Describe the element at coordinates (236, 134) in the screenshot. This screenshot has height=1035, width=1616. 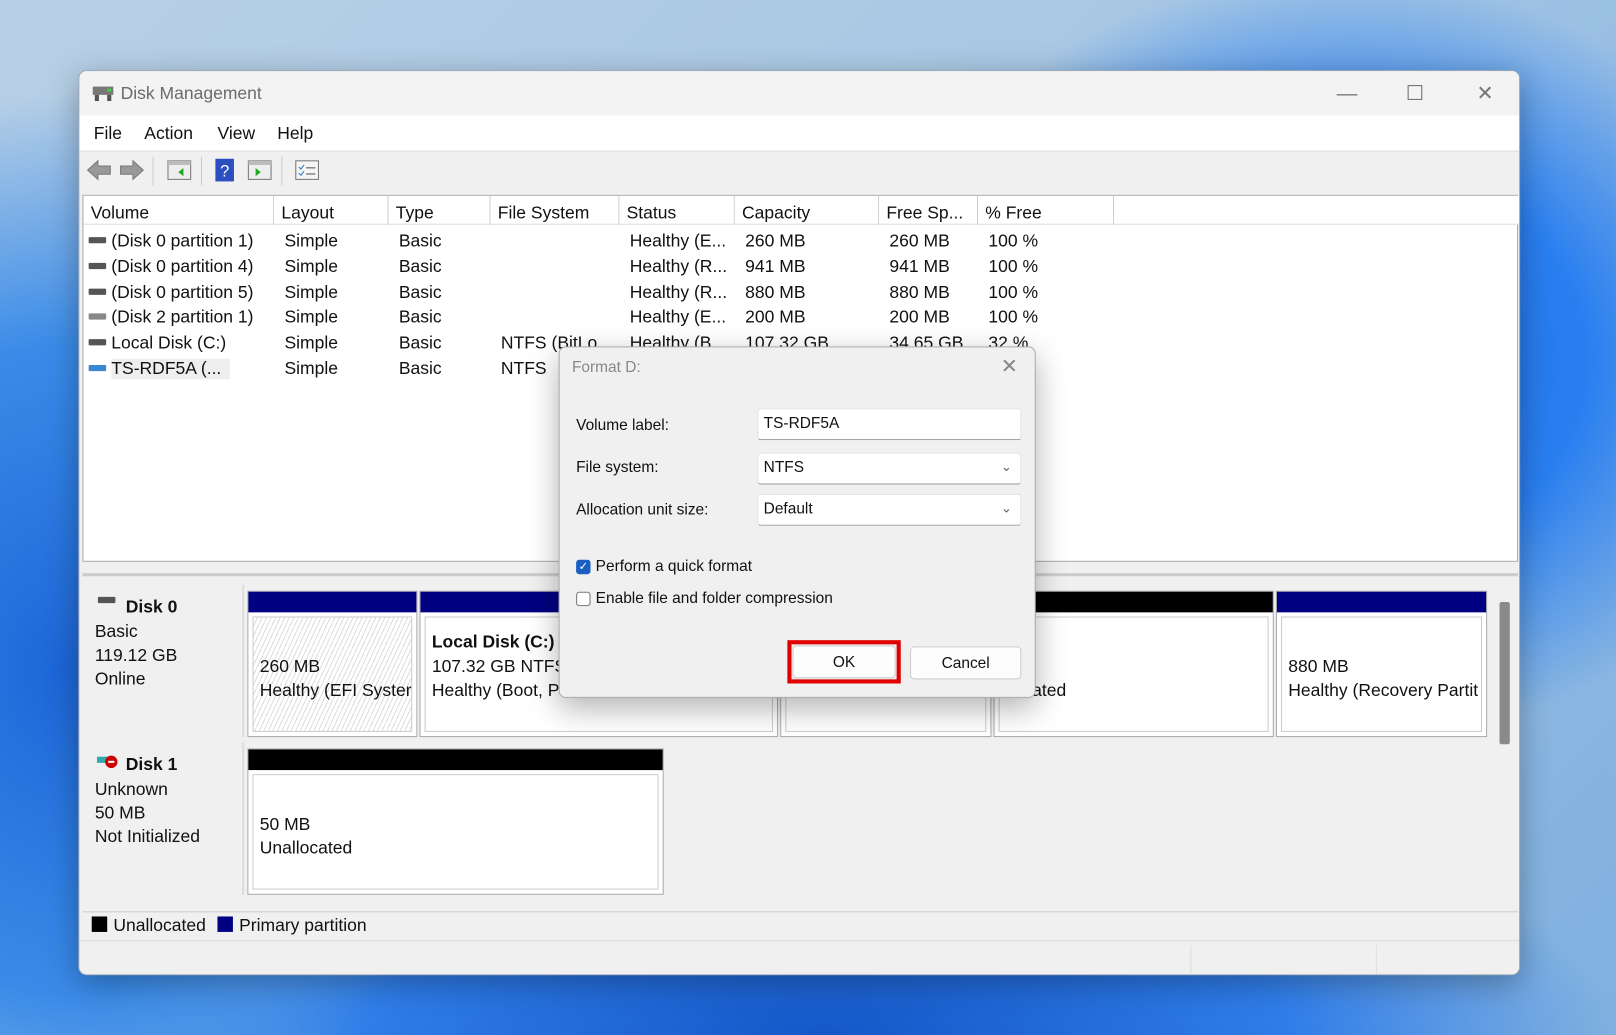
I see `menu-view: View` at that location.